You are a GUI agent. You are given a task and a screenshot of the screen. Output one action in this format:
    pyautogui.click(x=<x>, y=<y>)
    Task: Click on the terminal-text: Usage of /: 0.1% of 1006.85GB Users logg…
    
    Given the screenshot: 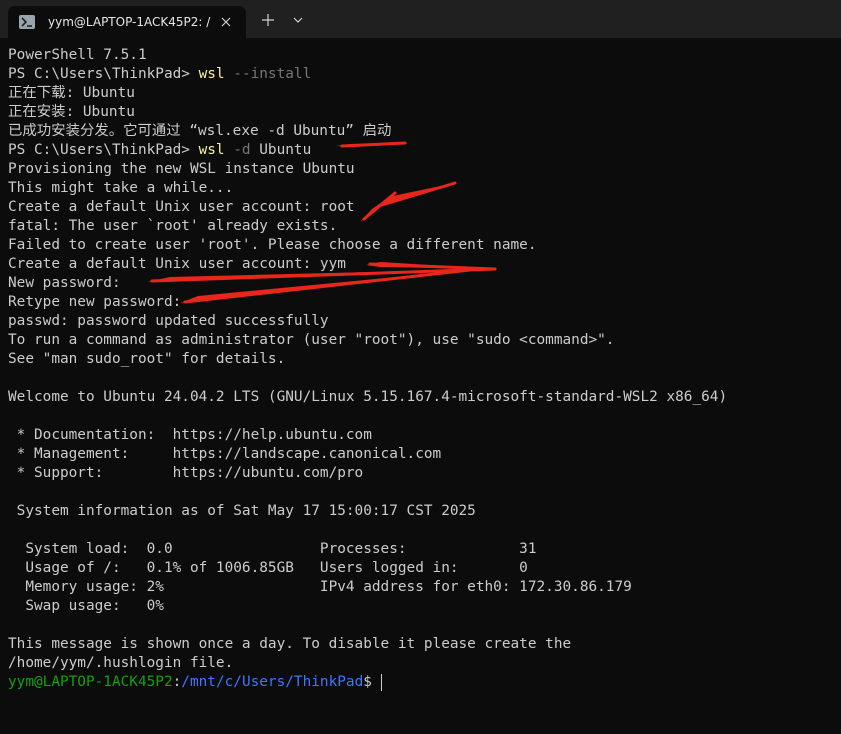 What is the action you would take?
    pyautogui.click(x=268, y=568)
    